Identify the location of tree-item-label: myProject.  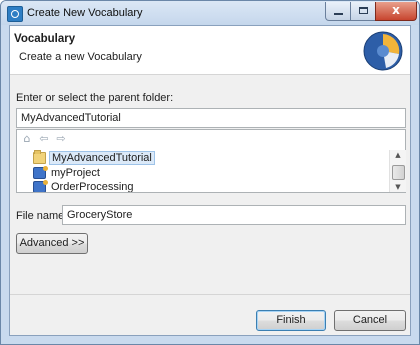
(75, 173).